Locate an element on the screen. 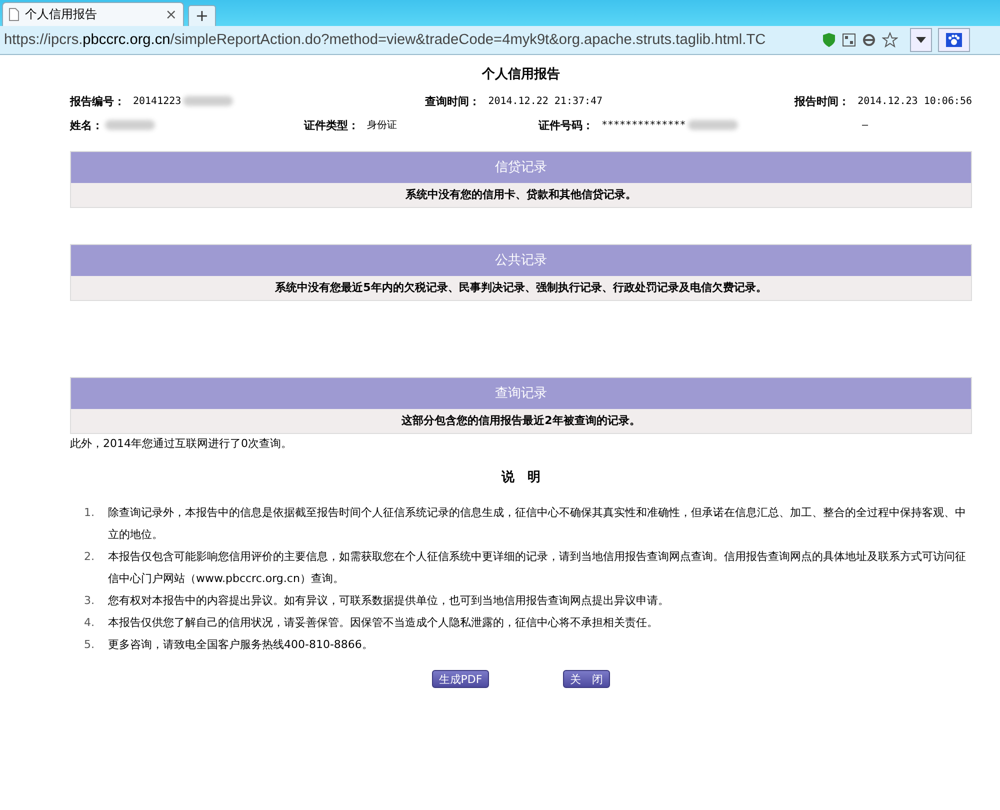 This screenshot has width=1000, height=810. list-number: 2. is located at coordinates (90, 557).